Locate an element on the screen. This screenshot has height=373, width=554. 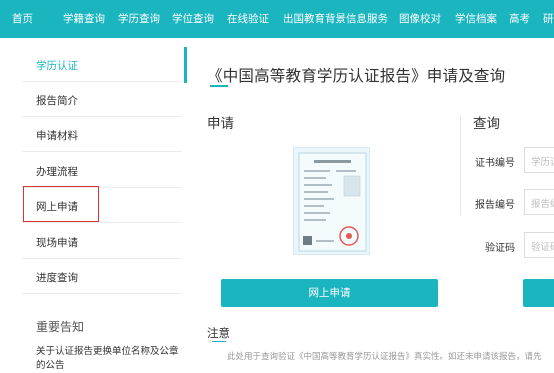
title-accent-line is located at coordinates (219, 86).